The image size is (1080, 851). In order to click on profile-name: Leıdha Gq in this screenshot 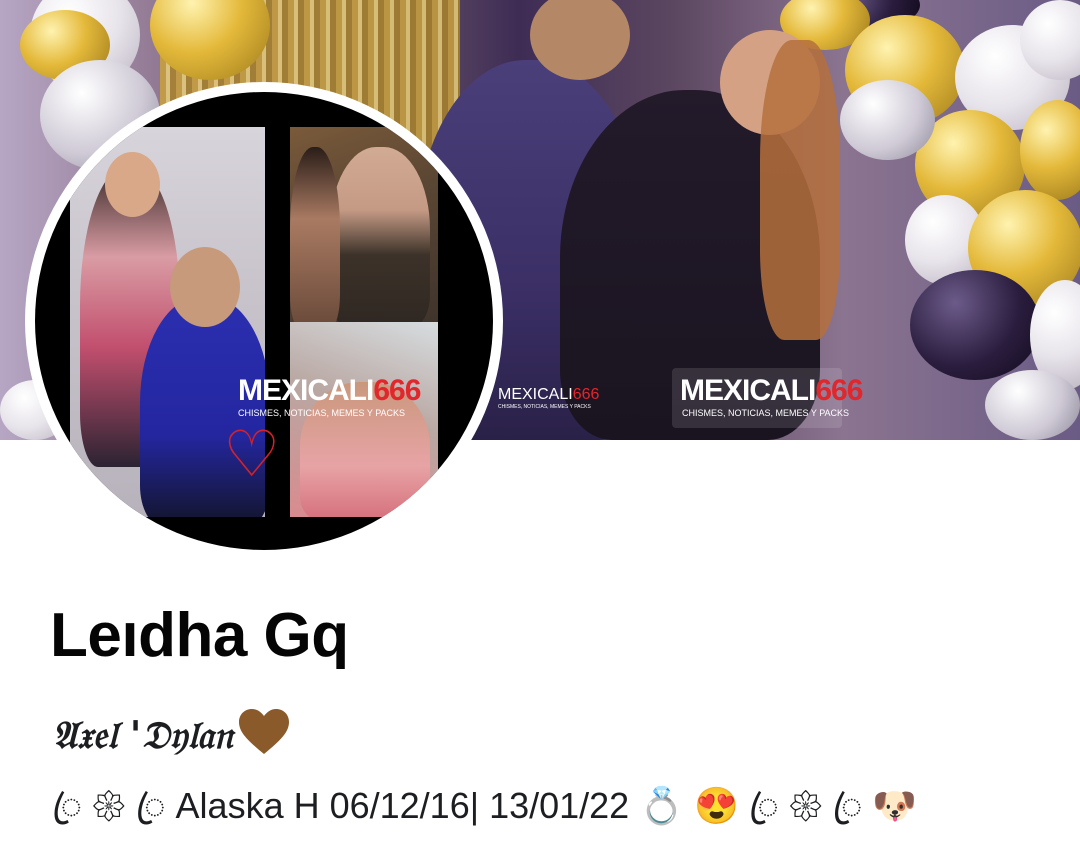, I will do `click(199, 635)`.